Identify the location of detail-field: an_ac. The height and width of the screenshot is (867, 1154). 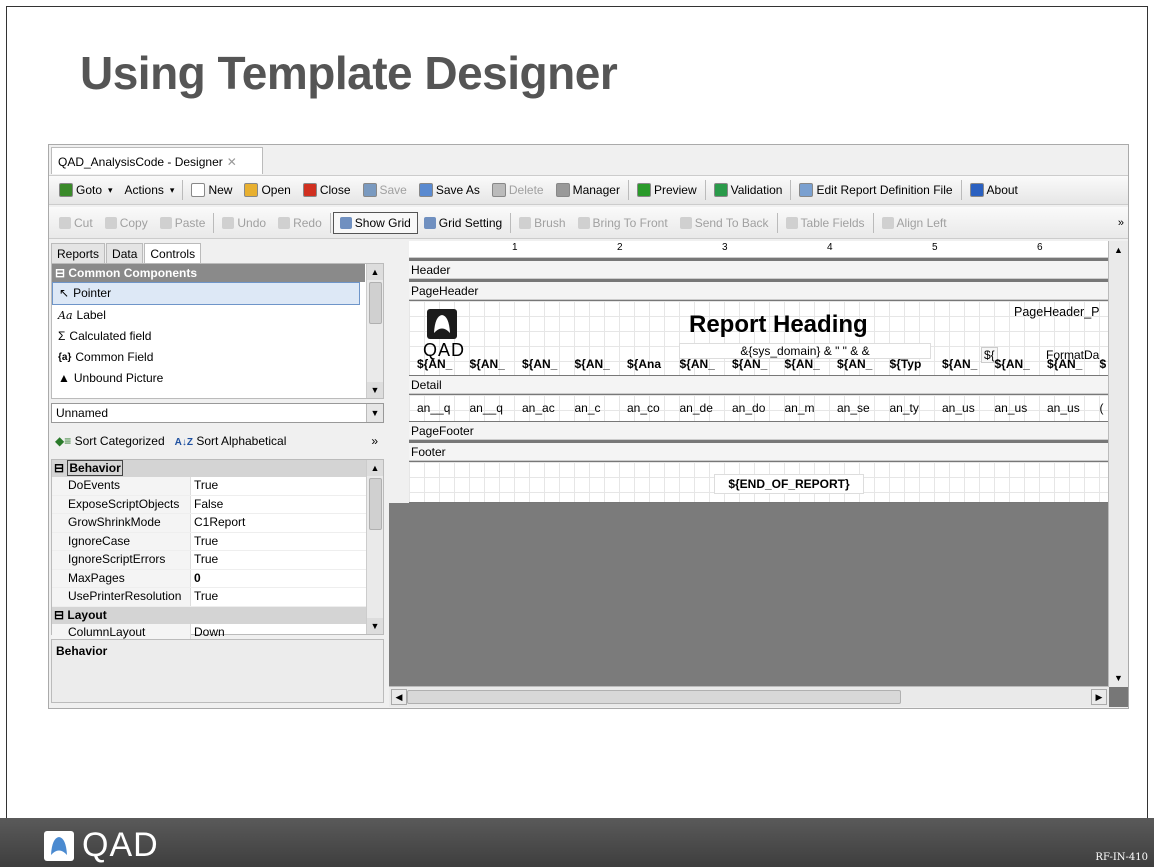
(538, 408).